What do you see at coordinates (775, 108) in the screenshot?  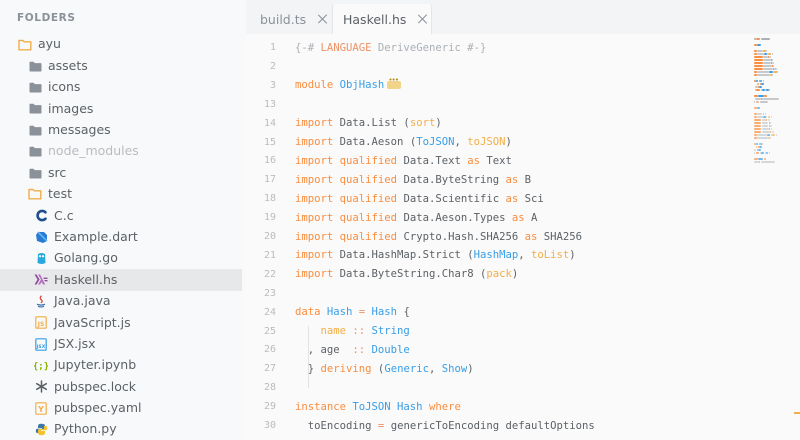 I see `minimap` at bounding box center [775, 108].